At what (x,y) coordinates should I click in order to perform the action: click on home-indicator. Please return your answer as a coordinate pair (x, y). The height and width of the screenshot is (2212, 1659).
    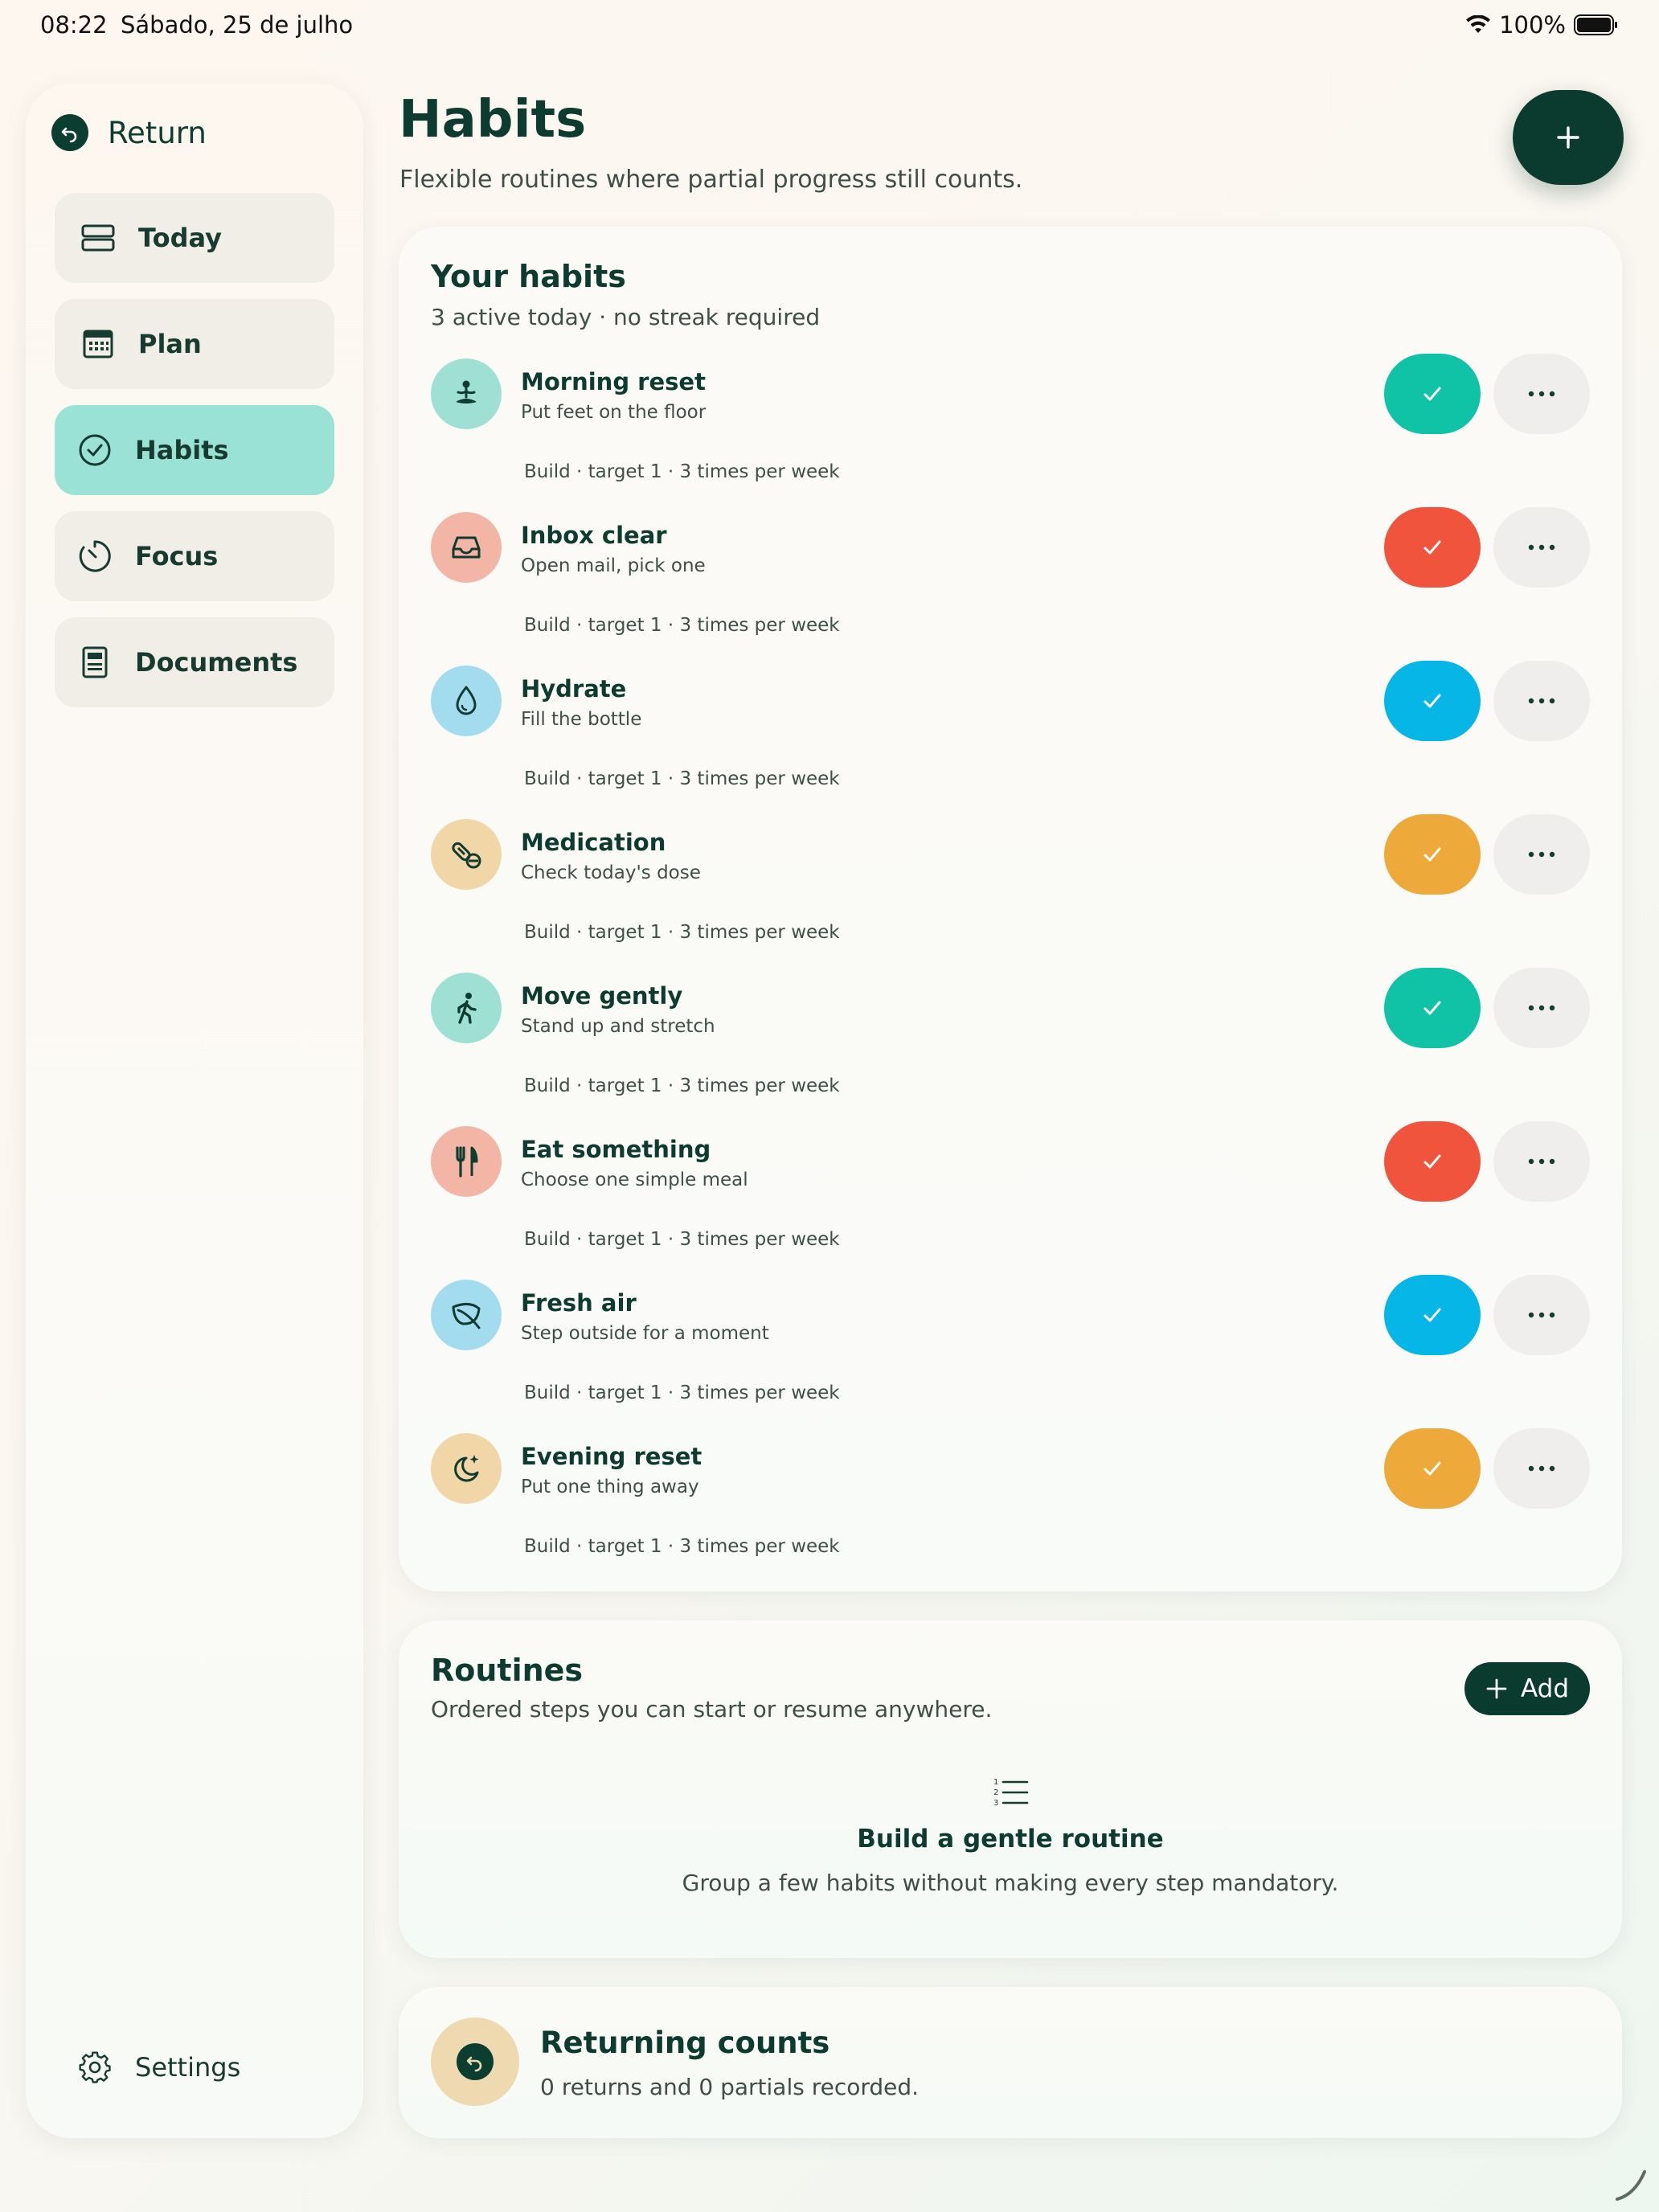
    Looking at the image, I should click on (1631, 2185).